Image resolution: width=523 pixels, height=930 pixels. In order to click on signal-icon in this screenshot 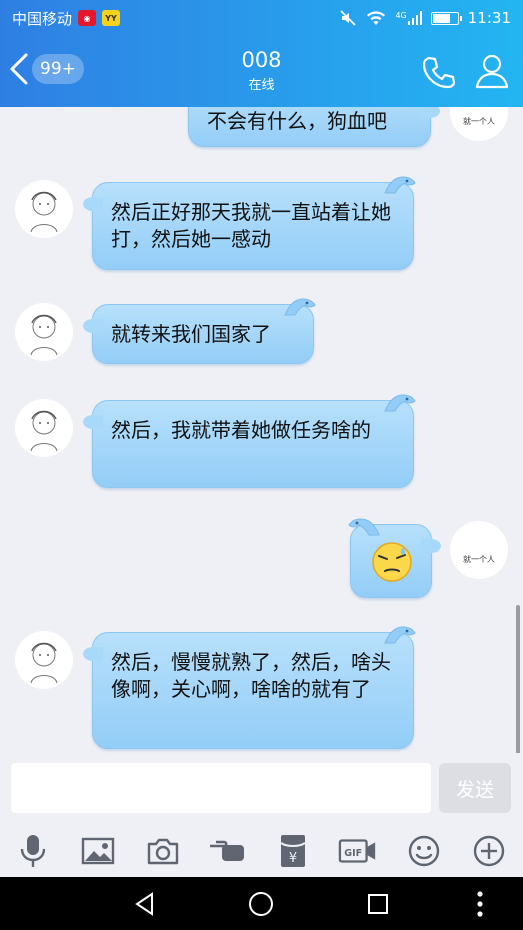, I will do `click(414, 18)`.